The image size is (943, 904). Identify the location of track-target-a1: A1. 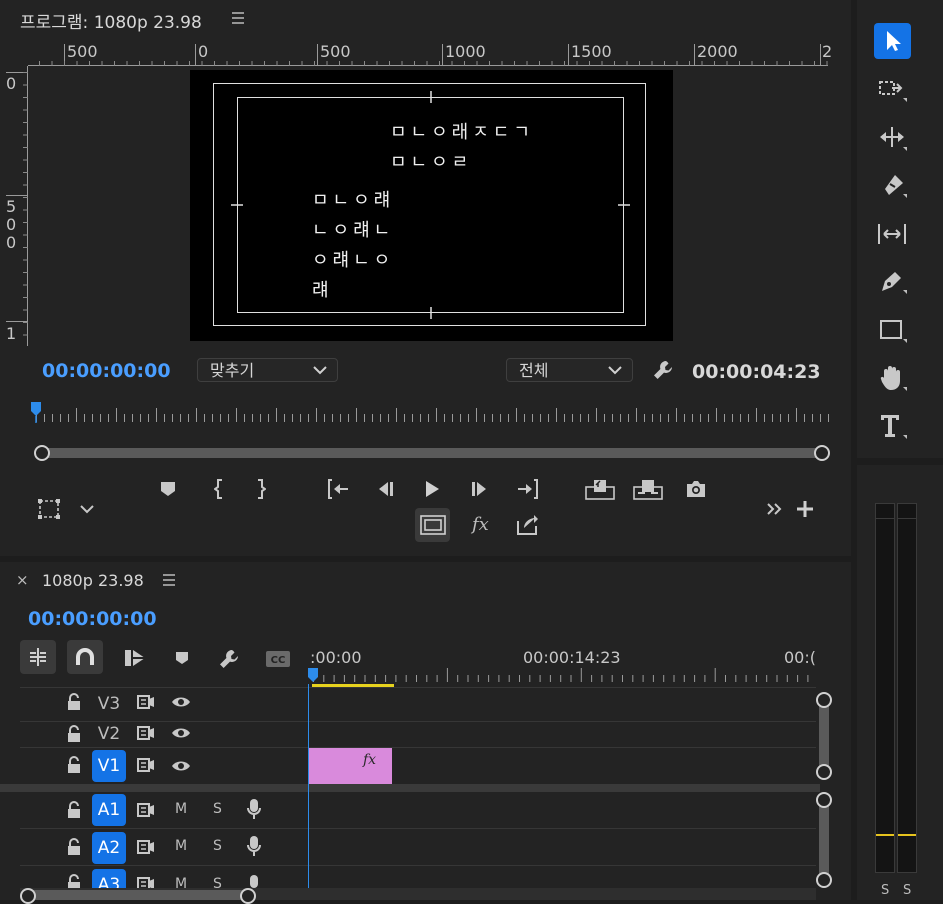
(109, 810).